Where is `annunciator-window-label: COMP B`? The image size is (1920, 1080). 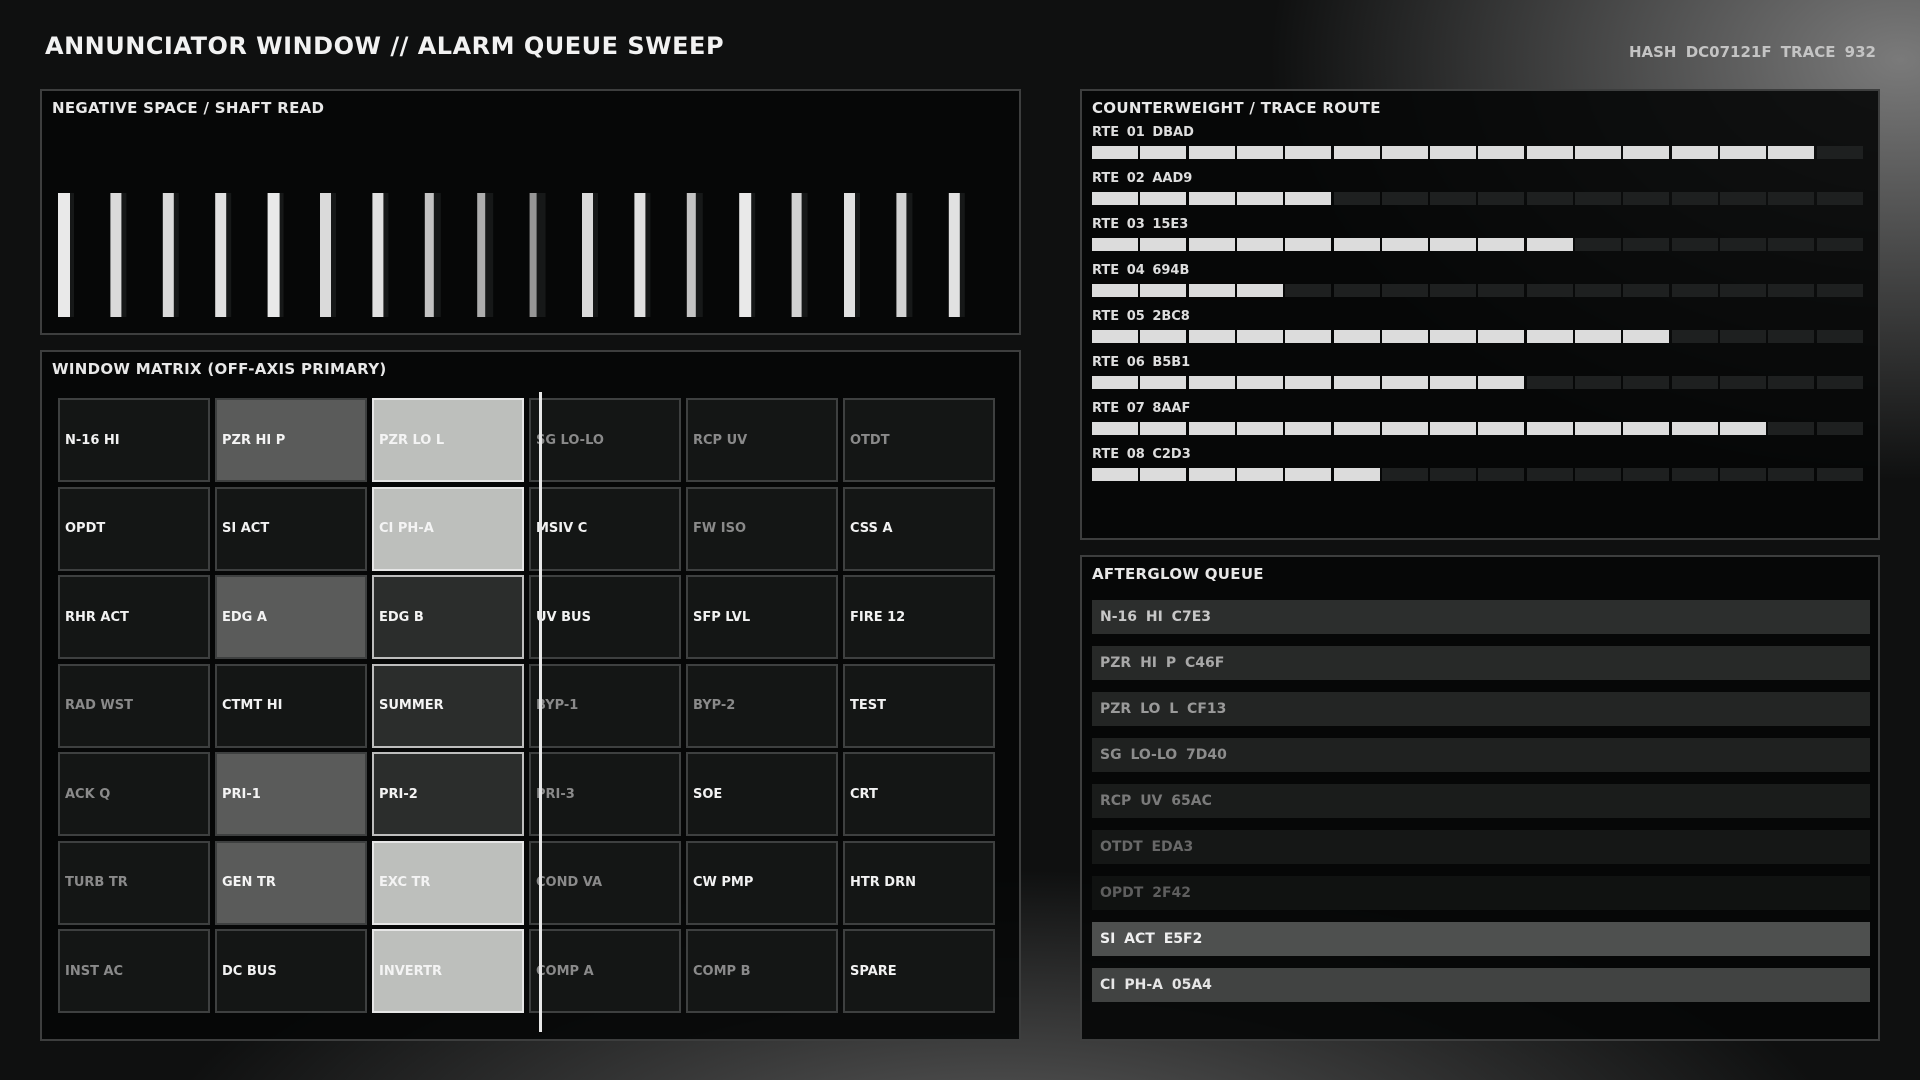 annunciator-window-label: COMP B is located at coordinates (722, 971).